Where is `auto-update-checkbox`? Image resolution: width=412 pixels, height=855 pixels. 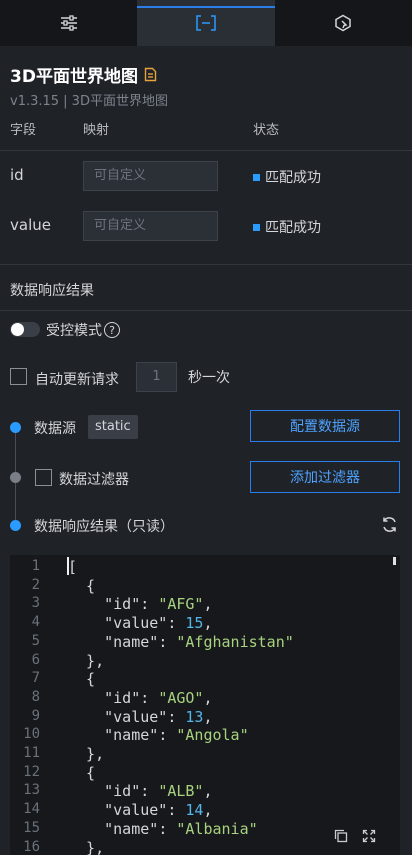
auto-update-checkbox is located at coordinates (18, 376).